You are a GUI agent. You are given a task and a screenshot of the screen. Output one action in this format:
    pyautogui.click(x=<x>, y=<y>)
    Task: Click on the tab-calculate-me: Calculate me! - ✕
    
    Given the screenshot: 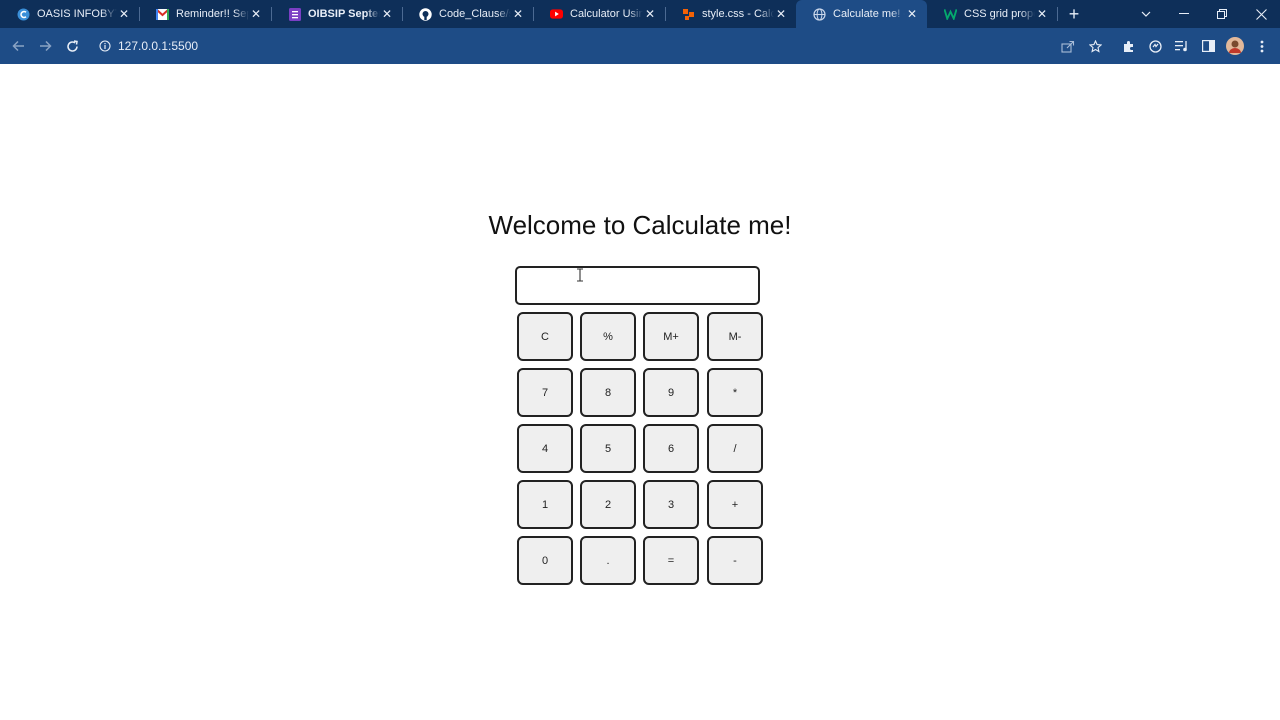 What is the action you would take?
    pyautogui.click(x=861, y=14)
    